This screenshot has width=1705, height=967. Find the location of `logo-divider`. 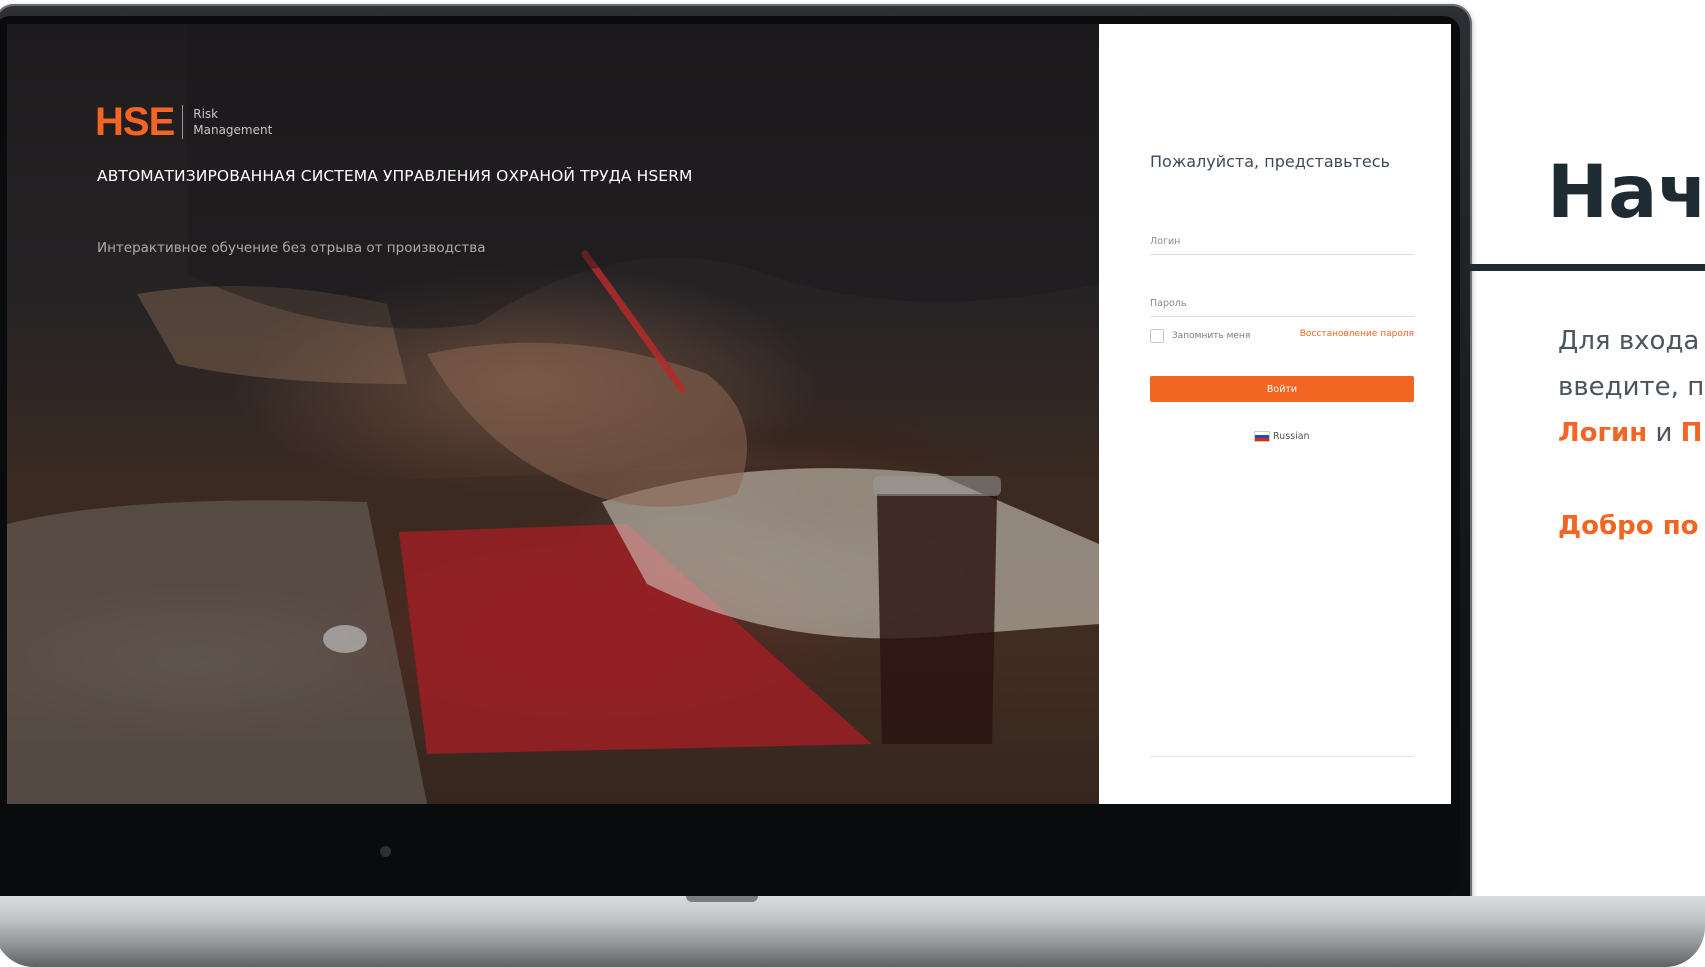

logo-divider is located at coordinates (183, 122).